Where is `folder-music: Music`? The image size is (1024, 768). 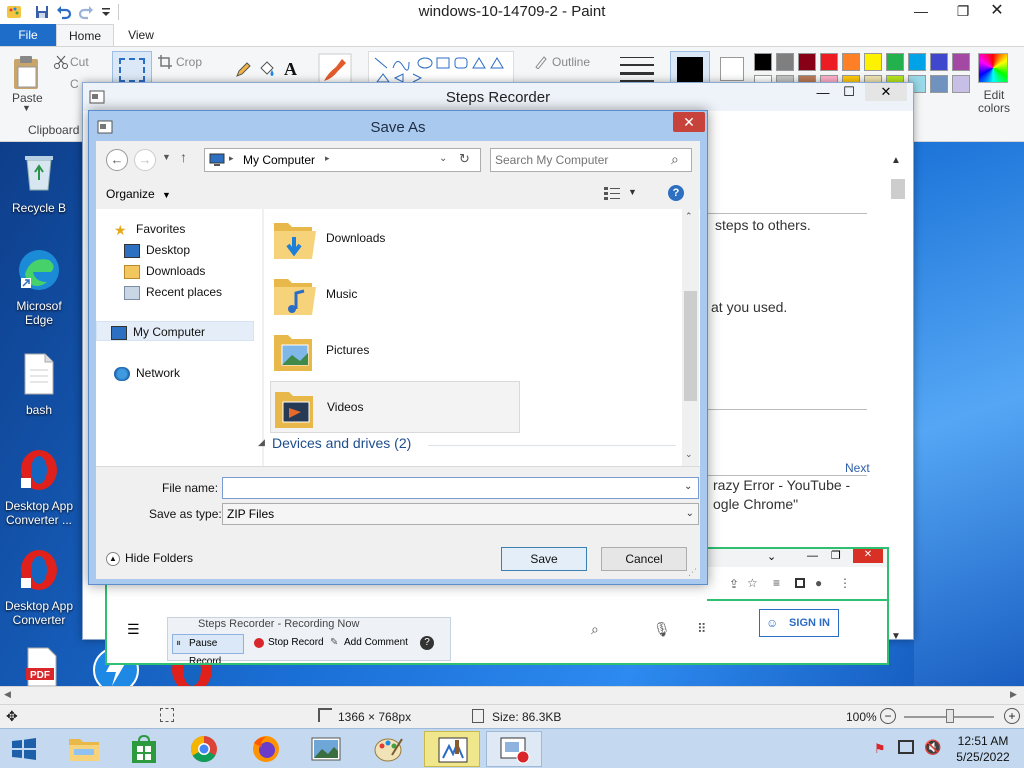 folder-music: Music is located at coordinates (395, 295).